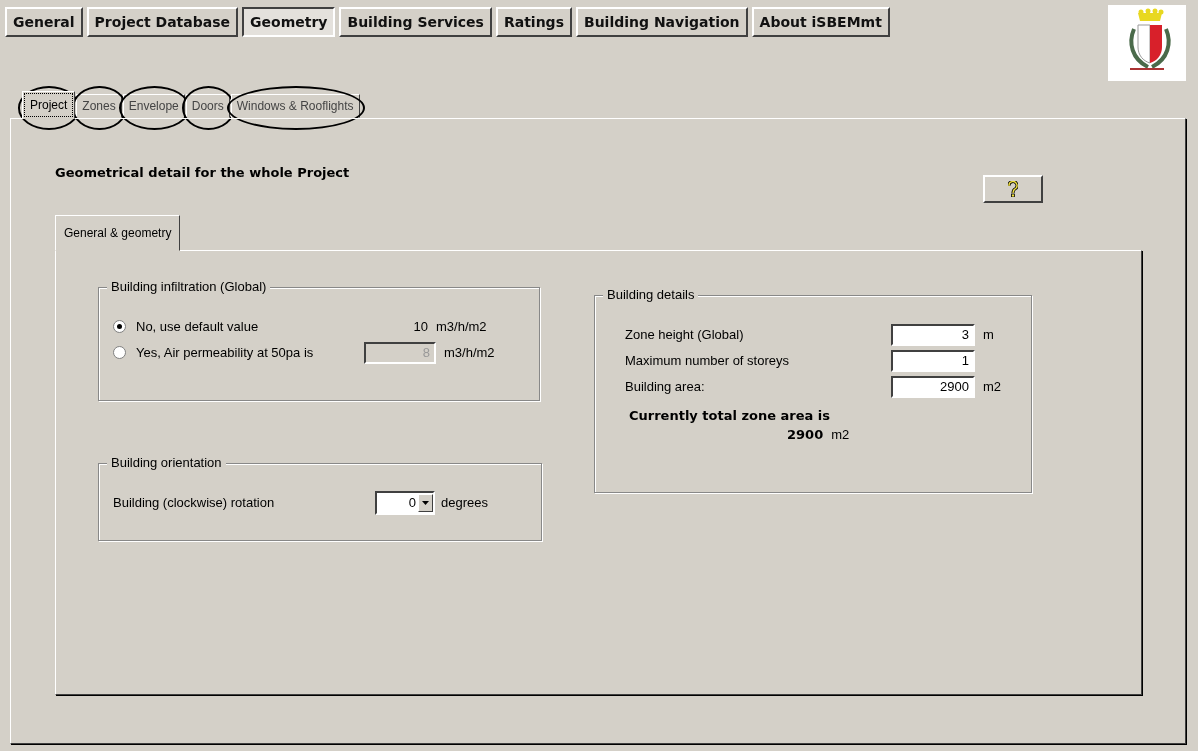 The height and width of the screenshot is (751, 1198). What do you see at coordinates (933, 334) in the screenshot?
I see `value-field: 3` at bounding box center [933, 334].